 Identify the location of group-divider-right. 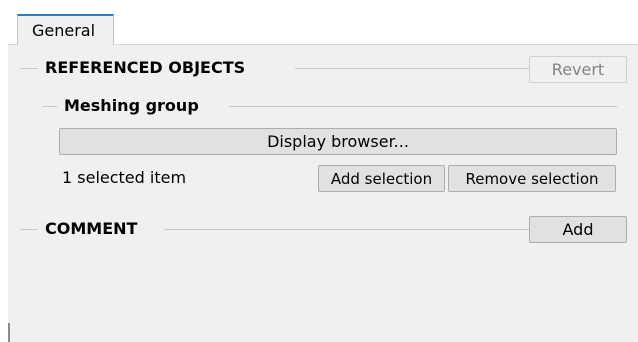
(423, 106).